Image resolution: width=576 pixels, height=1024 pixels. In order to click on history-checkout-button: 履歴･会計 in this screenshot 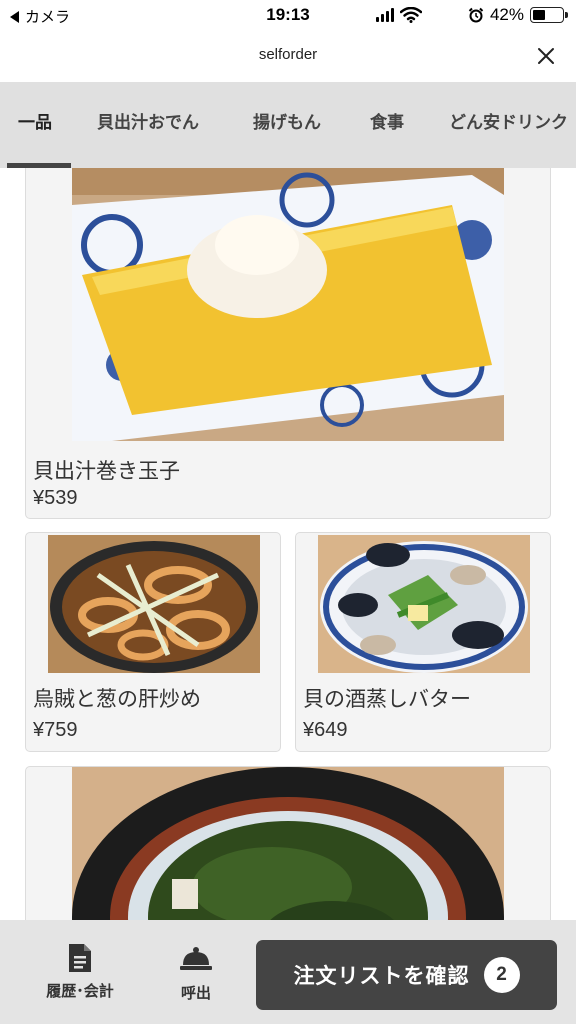, I will do `click(80, 972)`.